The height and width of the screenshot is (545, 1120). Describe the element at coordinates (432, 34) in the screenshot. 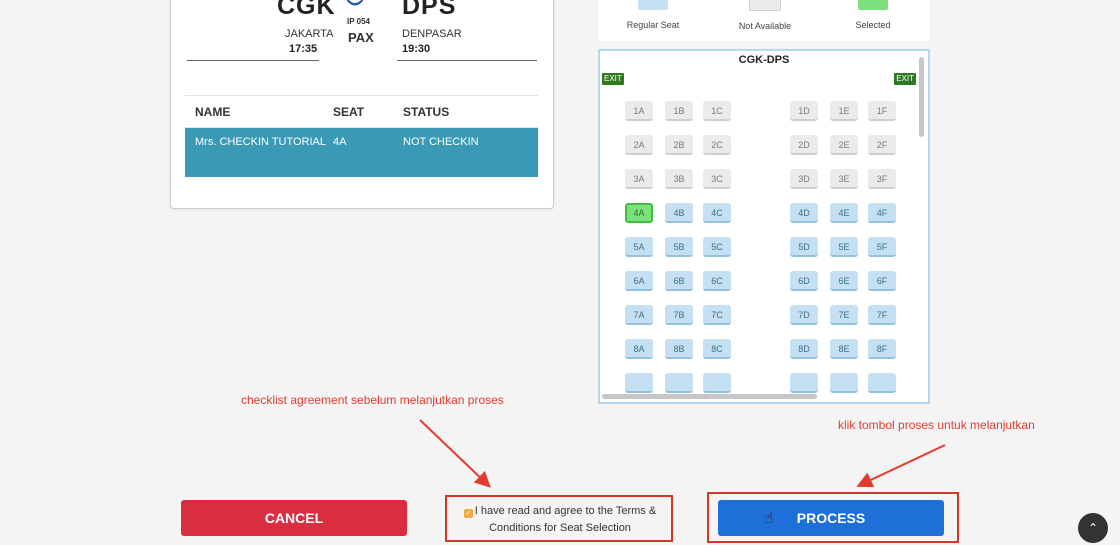

I see `destination-city: DENPASAR` at that location.